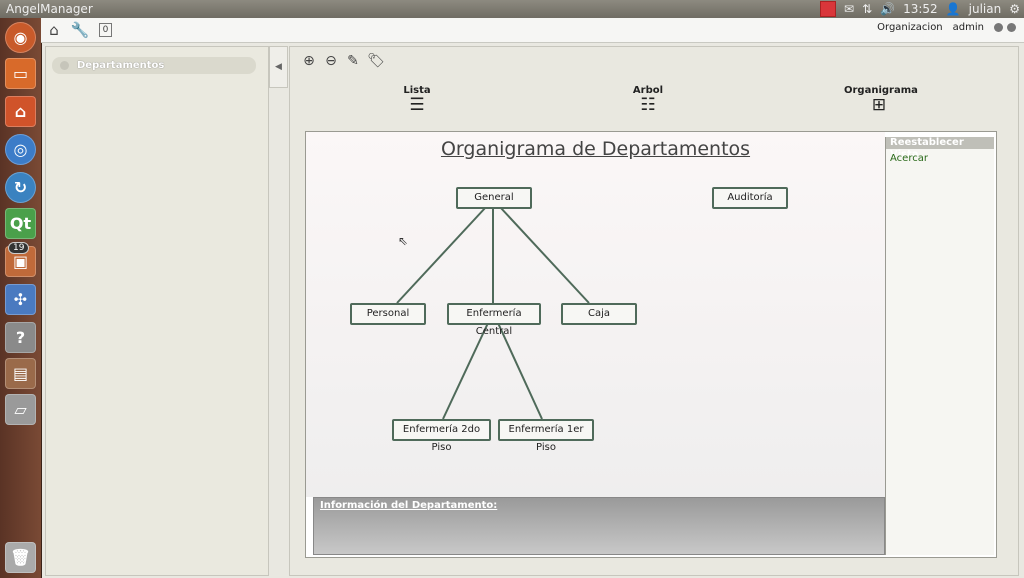  Describe the element at coordinates (417, 105) in the screenshot. I see `list-icon: ☰` at that location.